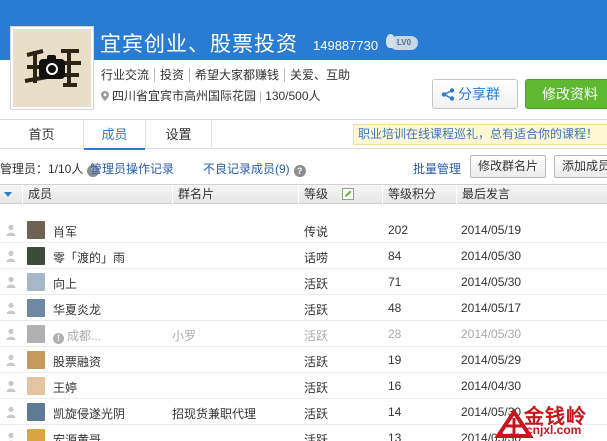 Image resolution: width=607 pixels, height=441 pixels. I want to click on group-avatar-image, so click(52, 68).